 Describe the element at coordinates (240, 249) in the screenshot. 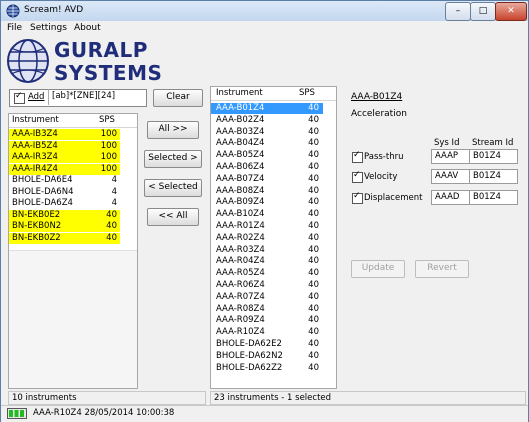

I see `instrument-name: AAA-R03Z4` at that location.